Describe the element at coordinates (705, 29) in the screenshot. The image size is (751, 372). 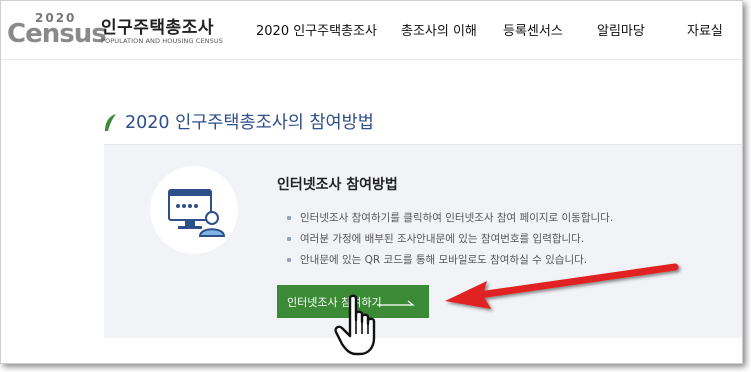
I see `nav-item-data-room: 자료실` at that location.